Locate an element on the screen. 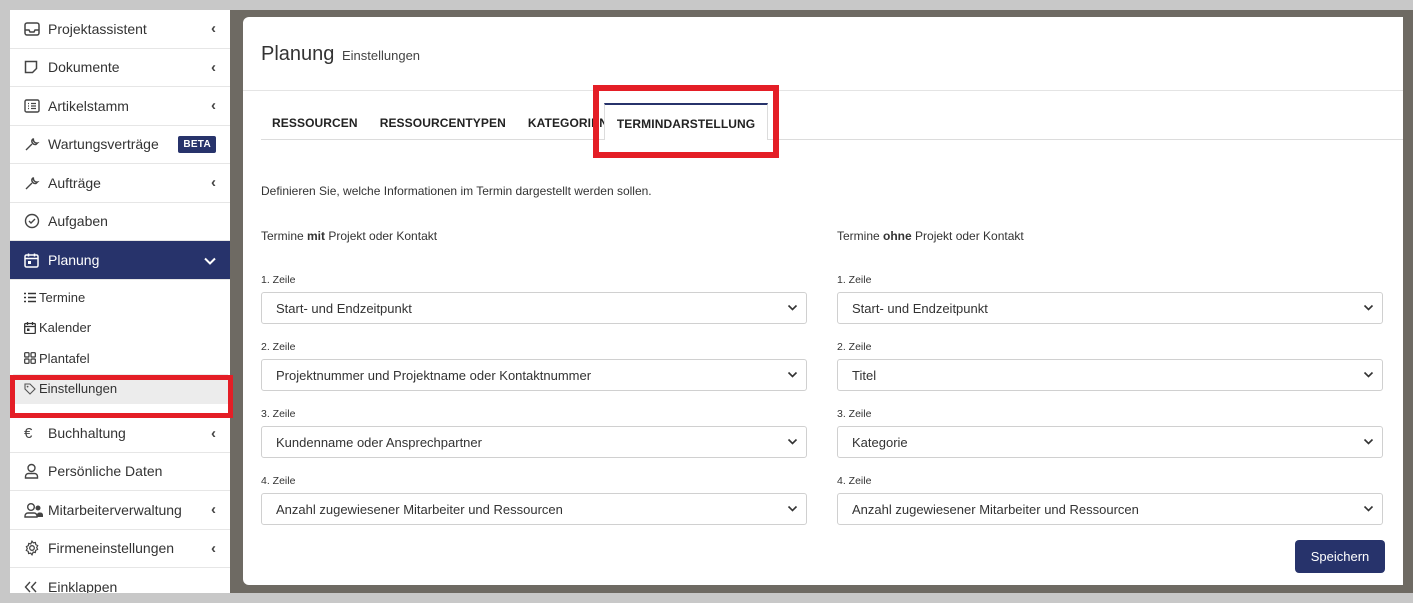 This screenshot has width=1413, height=603. sidebar-subitem-label: Termine is located at coordinates (62, 297).